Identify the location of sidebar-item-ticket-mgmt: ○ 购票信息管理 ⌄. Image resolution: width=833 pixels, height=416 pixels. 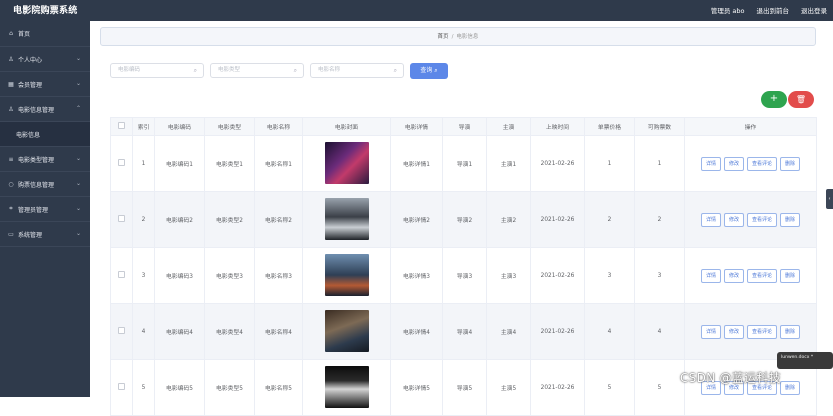
(45, 184).